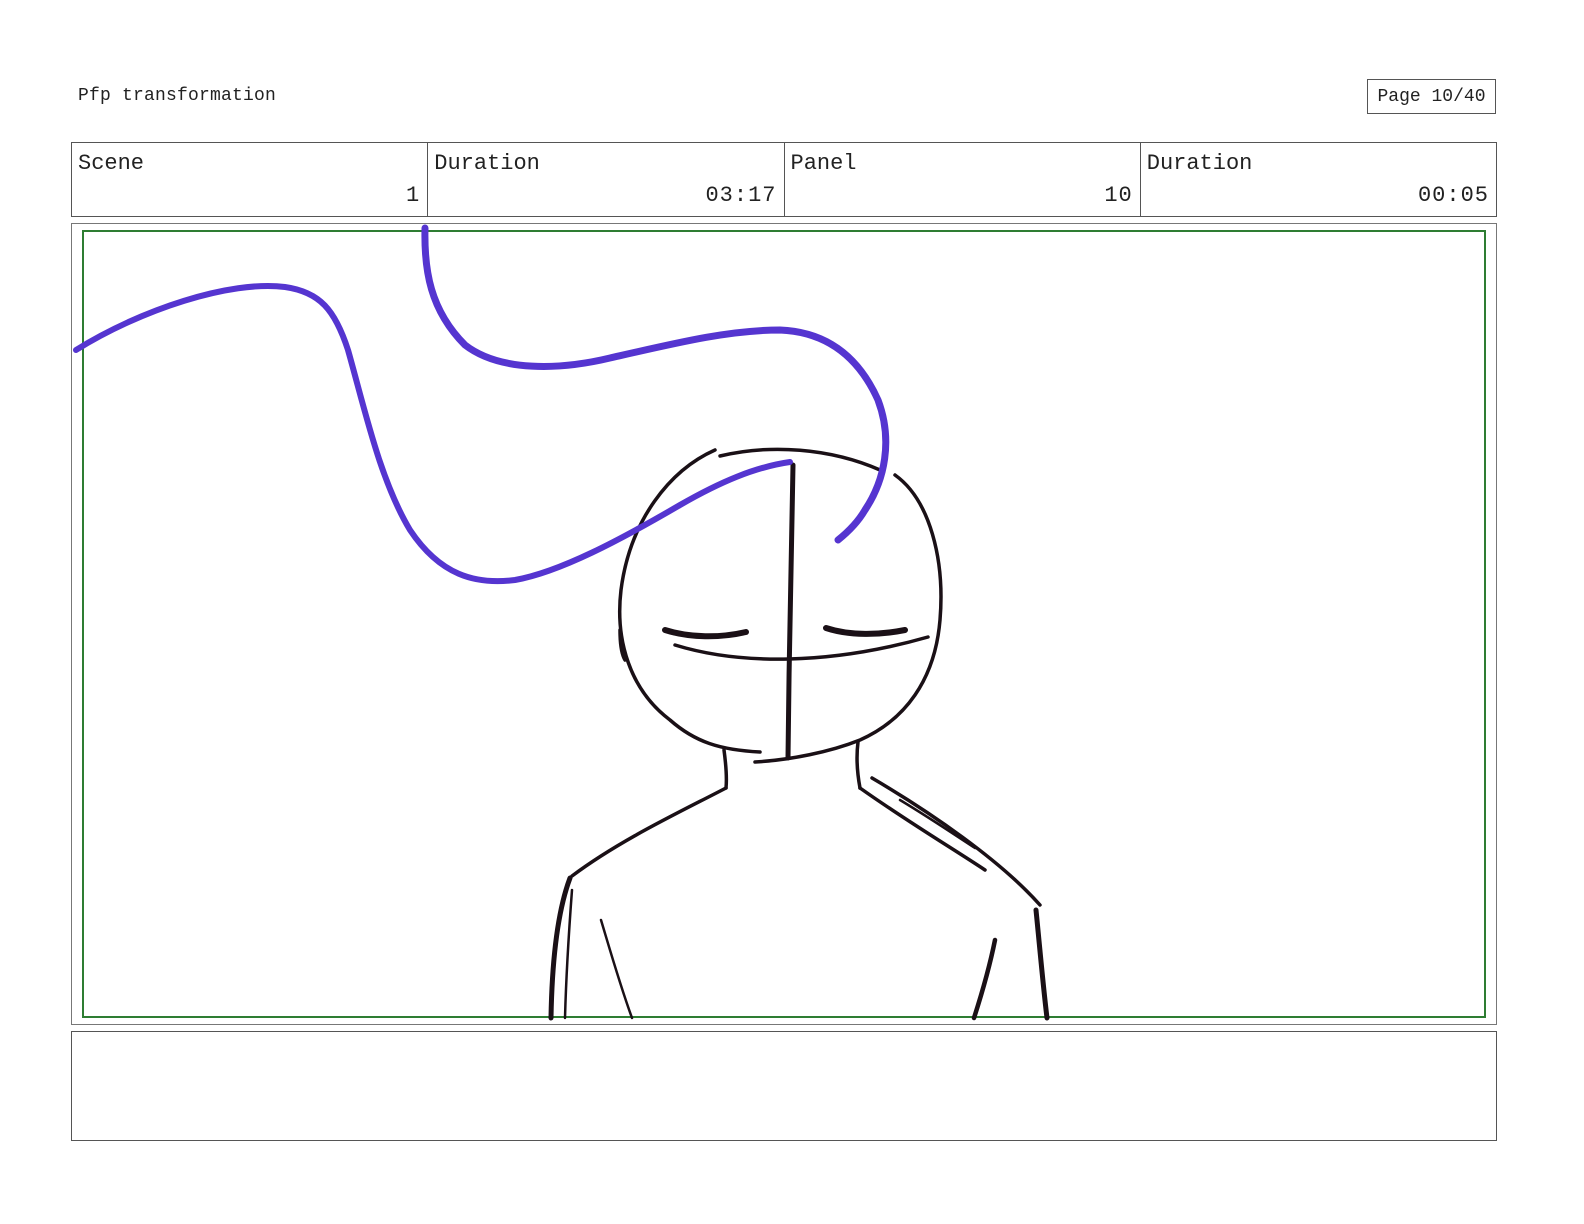  What do you see at coordinates (800, 459) in the screenshot?
I see `head-top` at bounding box center [800, 459].